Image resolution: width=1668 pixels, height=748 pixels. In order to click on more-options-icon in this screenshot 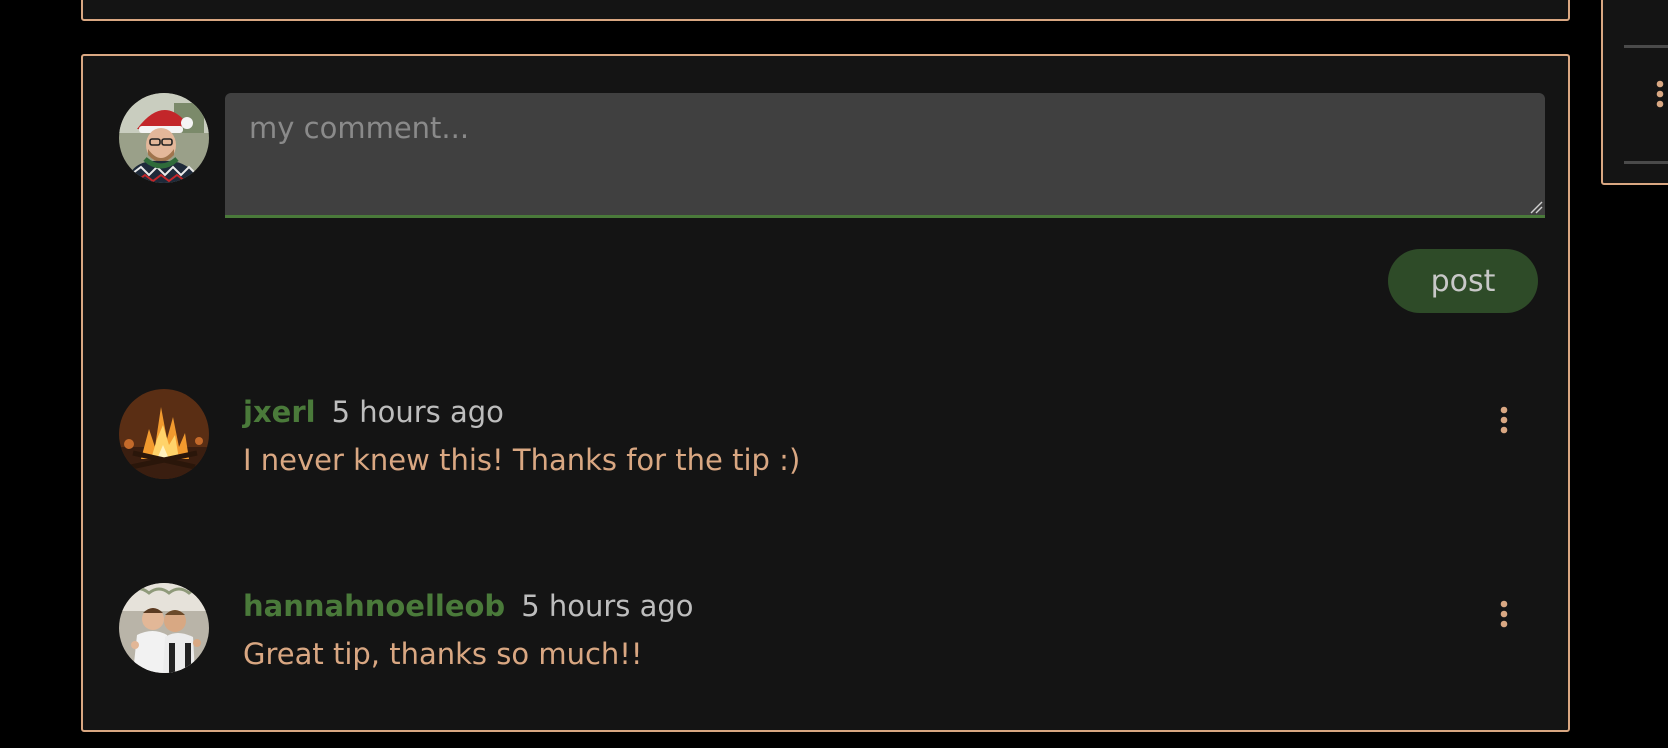, I will do `click(1660, 95)`.